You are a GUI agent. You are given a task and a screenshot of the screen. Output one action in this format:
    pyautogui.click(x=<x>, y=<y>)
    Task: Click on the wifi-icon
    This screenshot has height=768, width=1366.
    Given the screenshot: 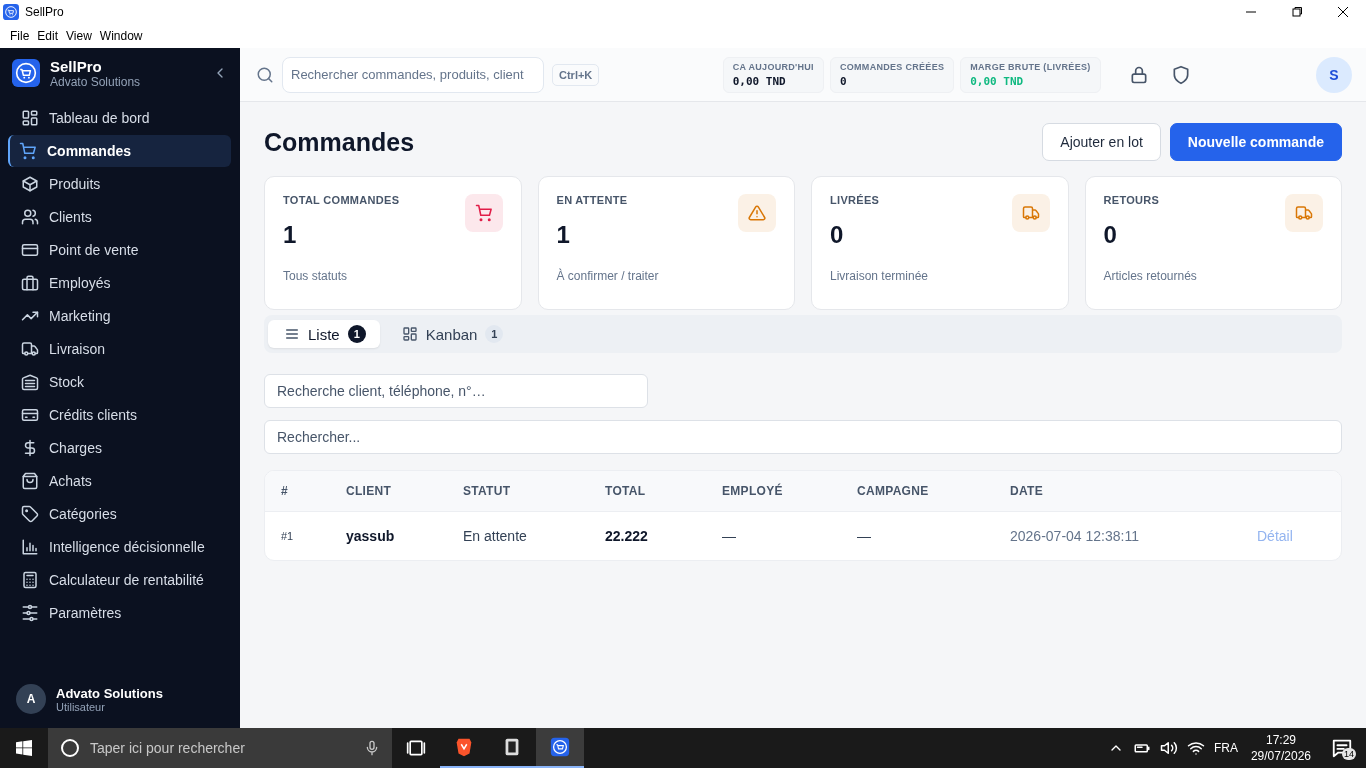 What is the action you would take?
    pyautogui.click(x=1195, y=748)
    